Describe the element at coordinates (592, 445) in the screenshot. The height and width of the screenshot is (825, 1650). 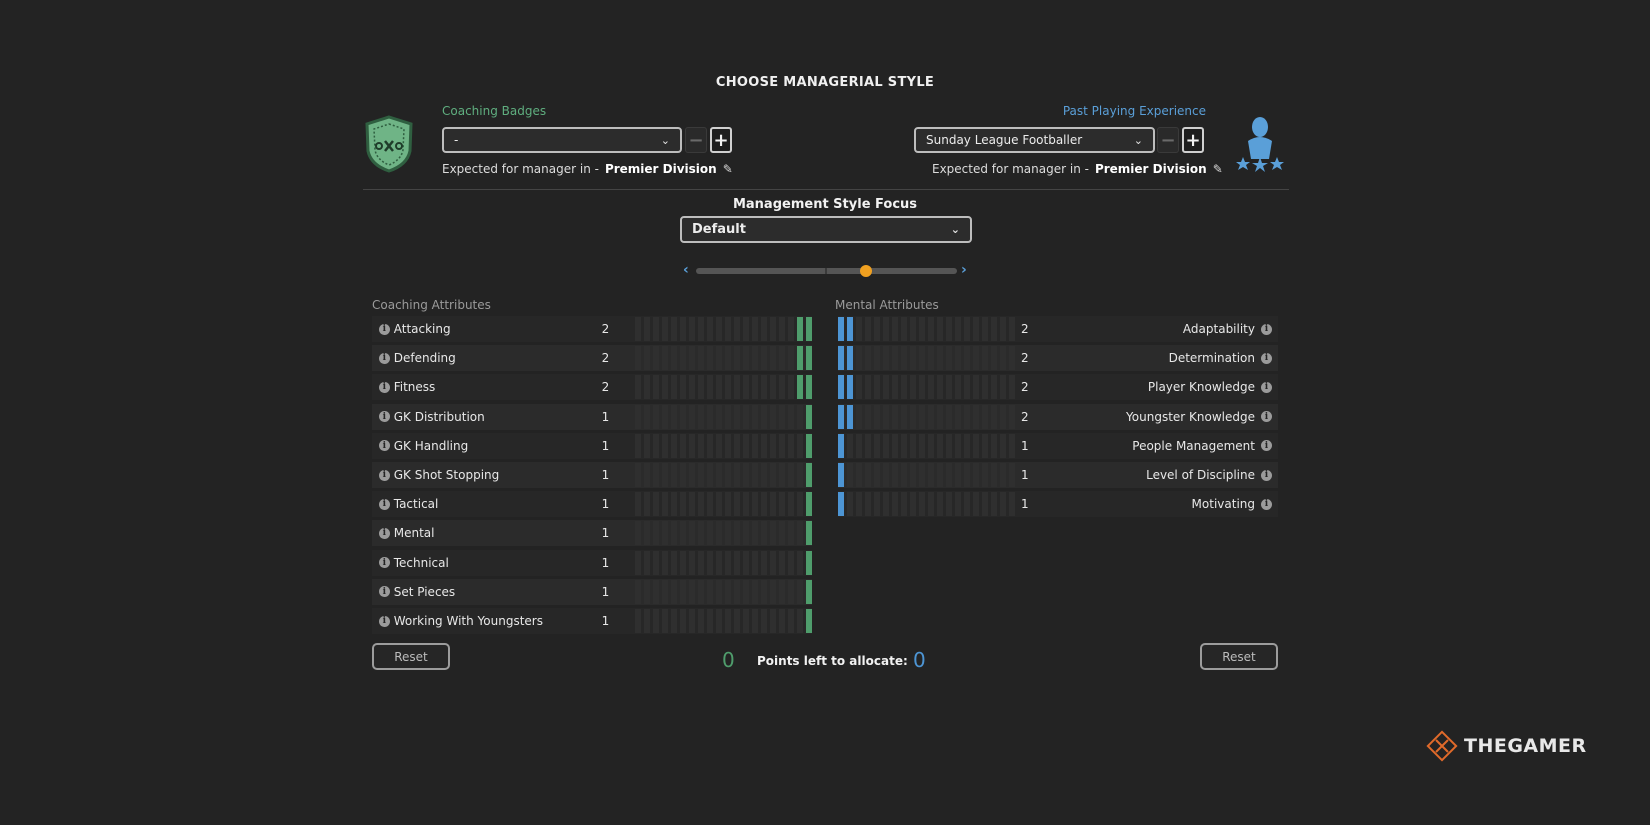
I see `coaching-attribute-row: i GK Handling 1` at that location.